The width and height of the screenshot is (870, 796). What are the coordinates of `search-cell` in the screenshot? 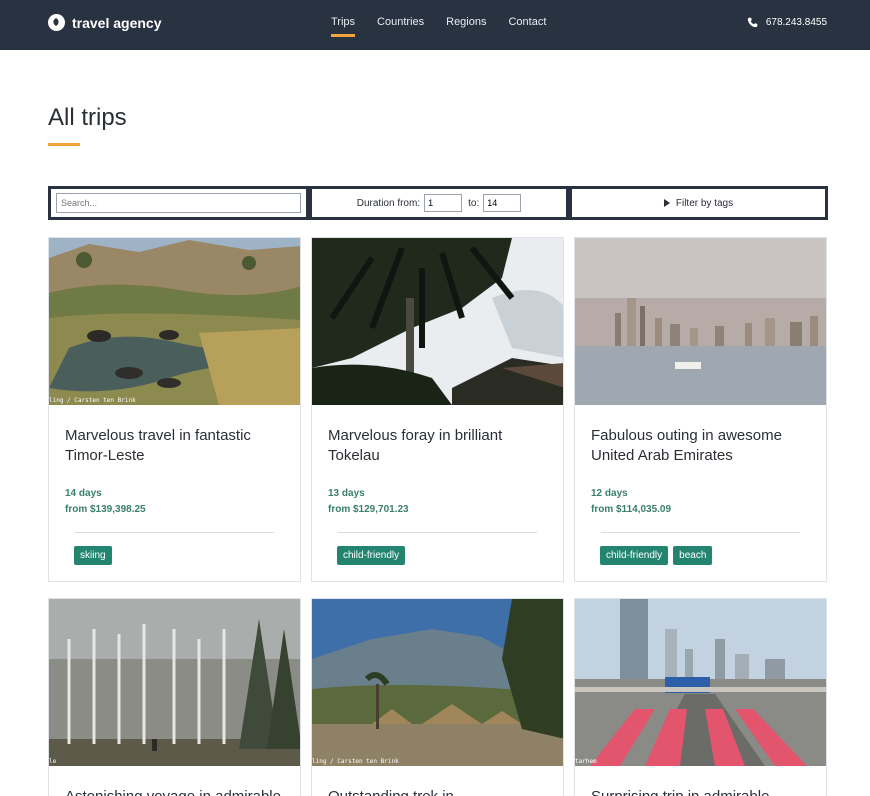 It's located at (178, 203).